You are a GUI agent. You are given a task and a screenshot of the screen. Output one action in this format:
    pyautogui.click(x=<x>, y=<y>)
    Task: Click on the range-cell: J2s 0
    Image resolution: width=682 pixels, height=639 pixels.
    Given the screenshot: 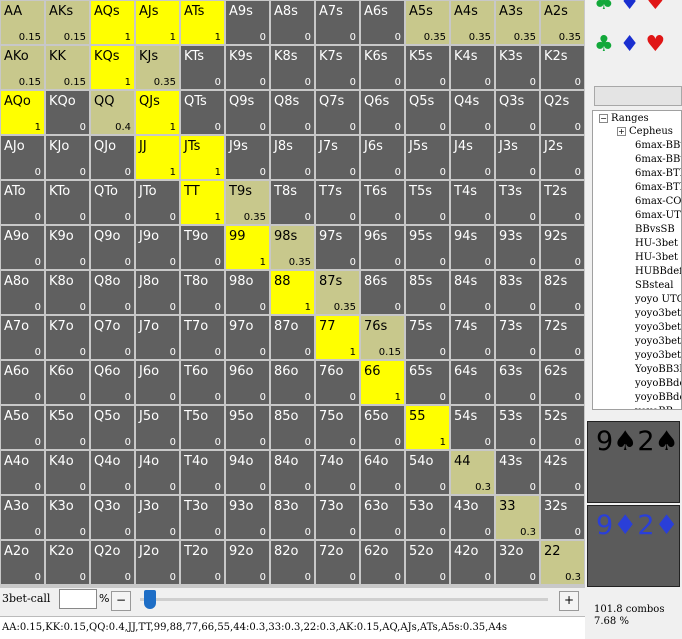 What is the action you would take?
    pyautogui.click(x=562, y=157)
    